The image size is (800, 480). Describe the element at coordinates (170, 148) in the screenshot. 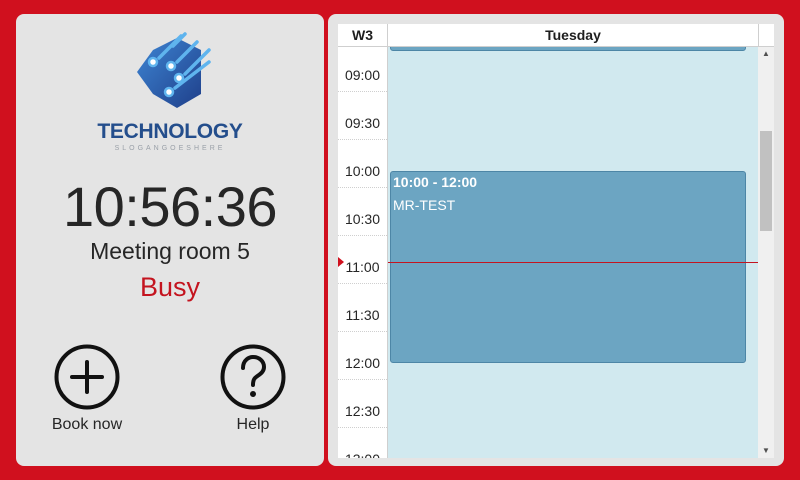

I see `brand-slogan: SLOGANGOESHERE` at that location.